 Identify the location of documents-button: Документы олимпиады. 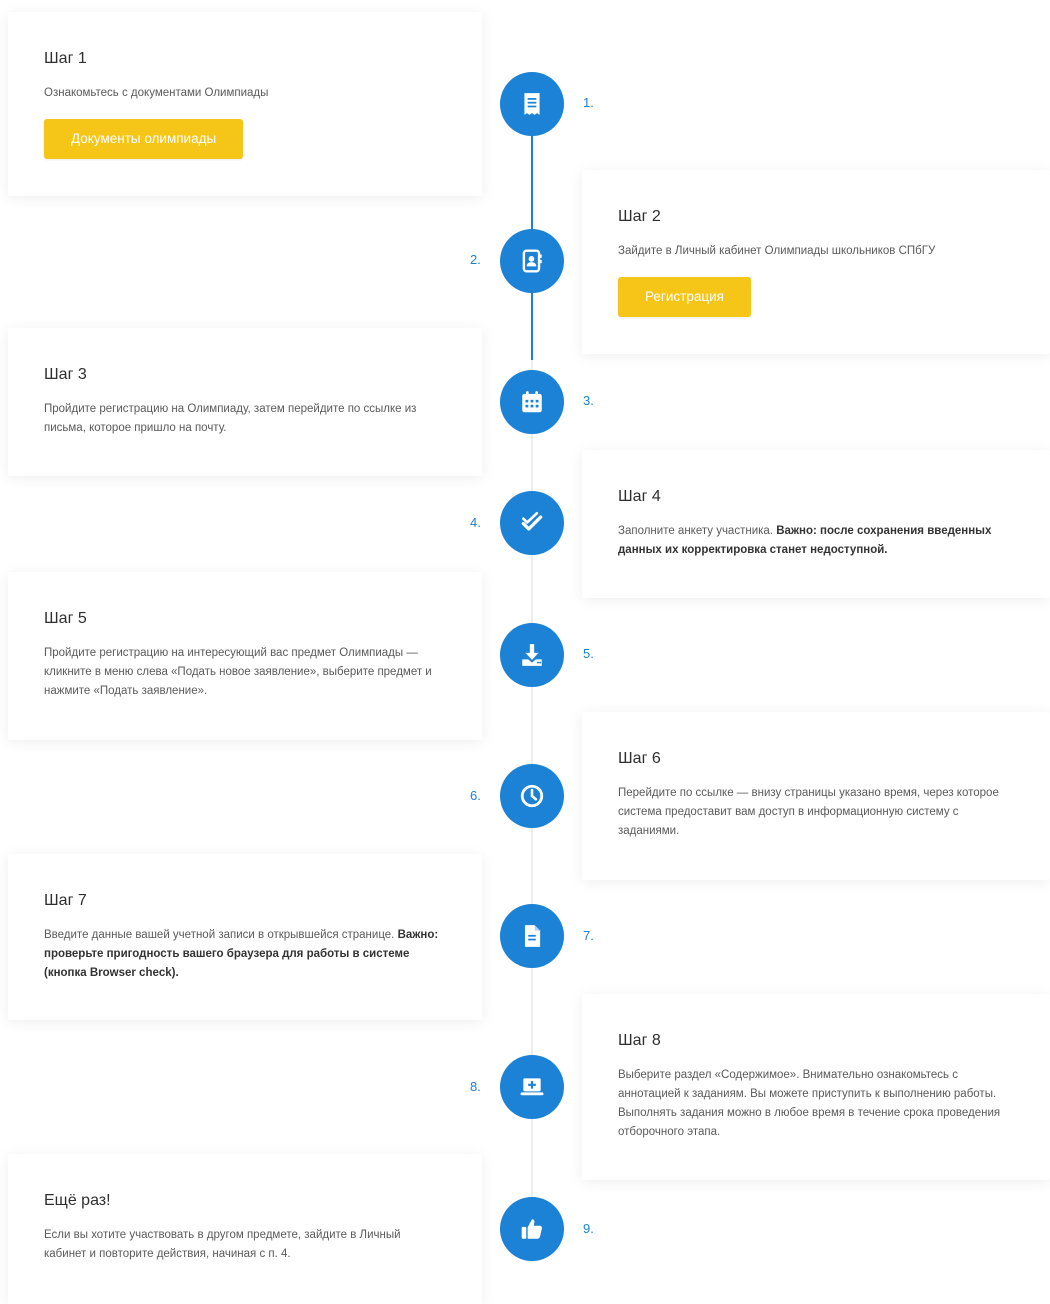
(144, 139).